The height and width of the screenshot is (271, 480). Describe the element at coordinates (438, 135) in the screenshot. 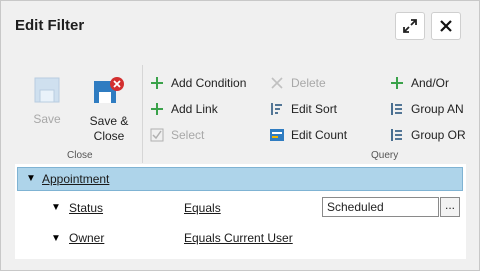

I see `group-or-label: Group OR` at that location.